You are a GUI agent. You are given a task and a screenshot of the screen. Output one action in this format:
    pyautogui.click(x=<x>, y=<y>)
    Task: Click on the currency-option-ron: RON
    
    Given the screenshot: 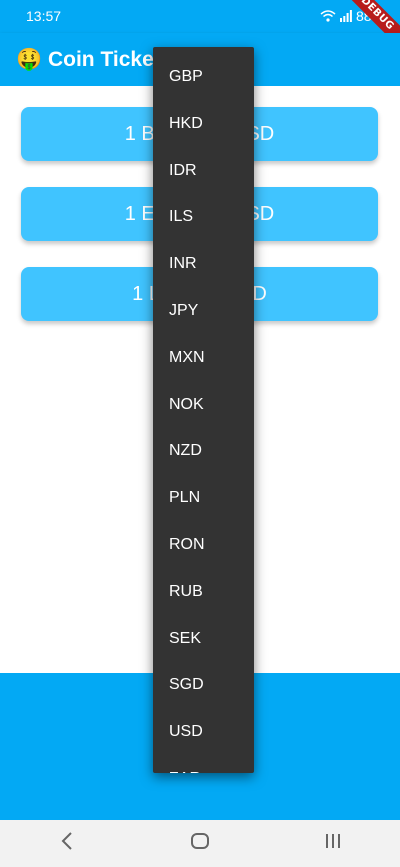 What is the action you would take?
    pyautogui.click(x=203, y=545)
    